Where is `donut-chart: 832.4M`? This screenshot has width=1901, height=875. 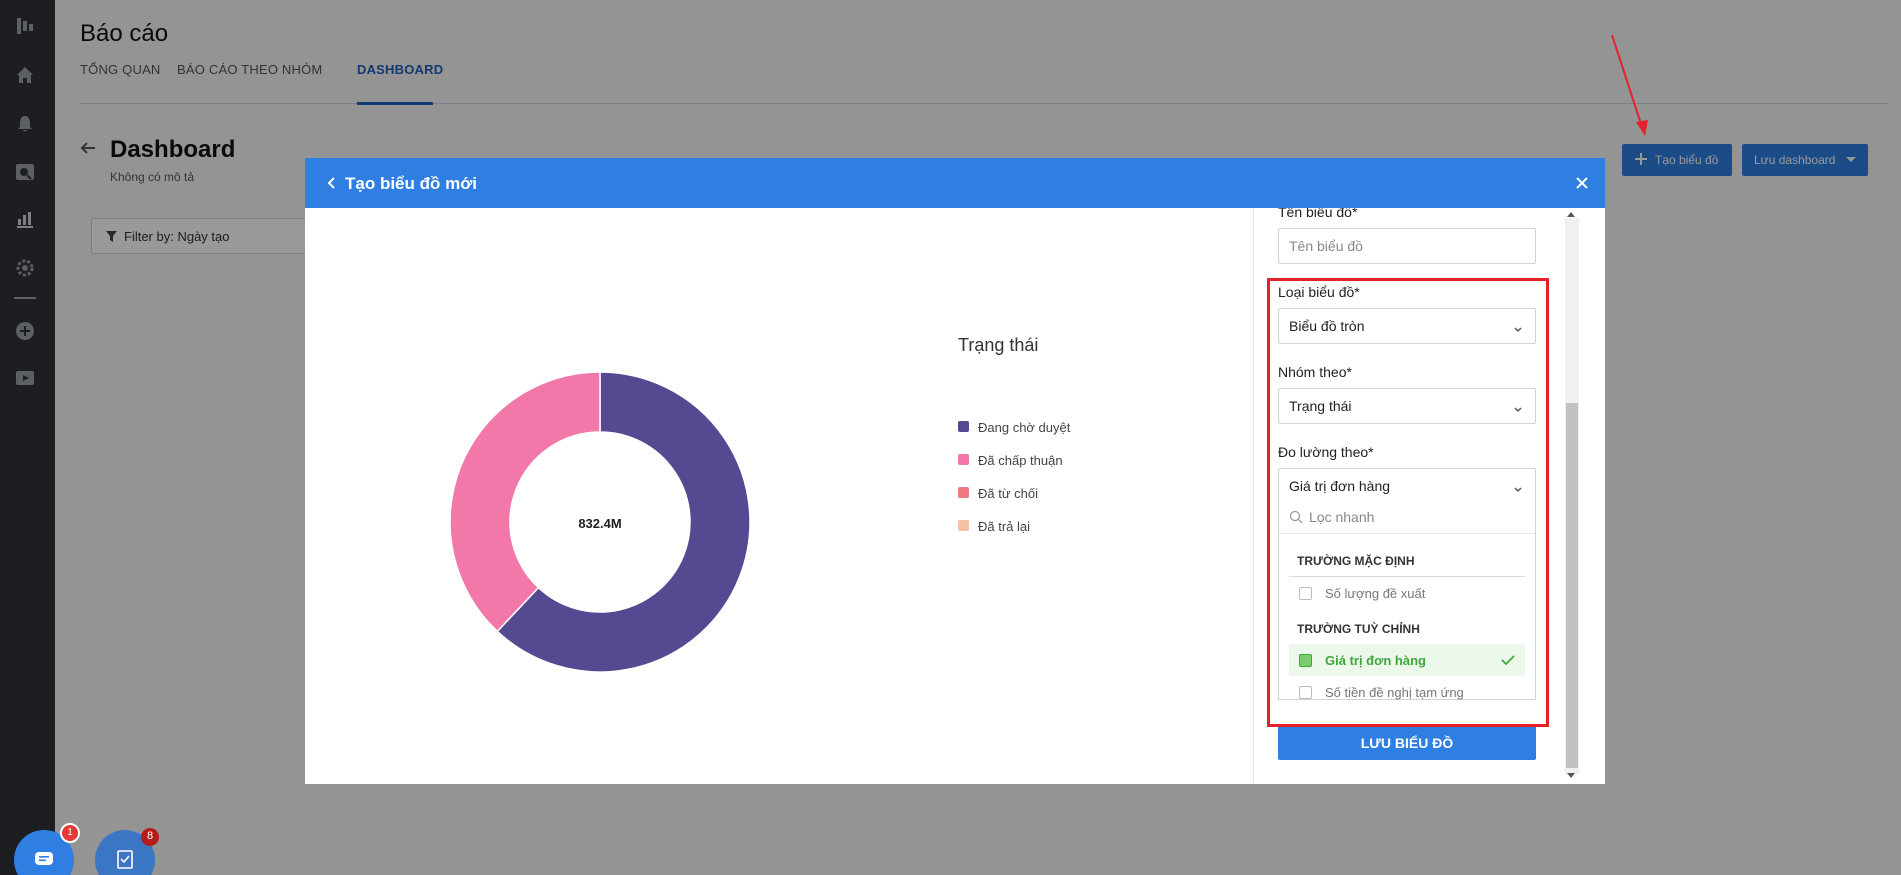 donut-chart: 832.4M is located at coordinates (600, 522).